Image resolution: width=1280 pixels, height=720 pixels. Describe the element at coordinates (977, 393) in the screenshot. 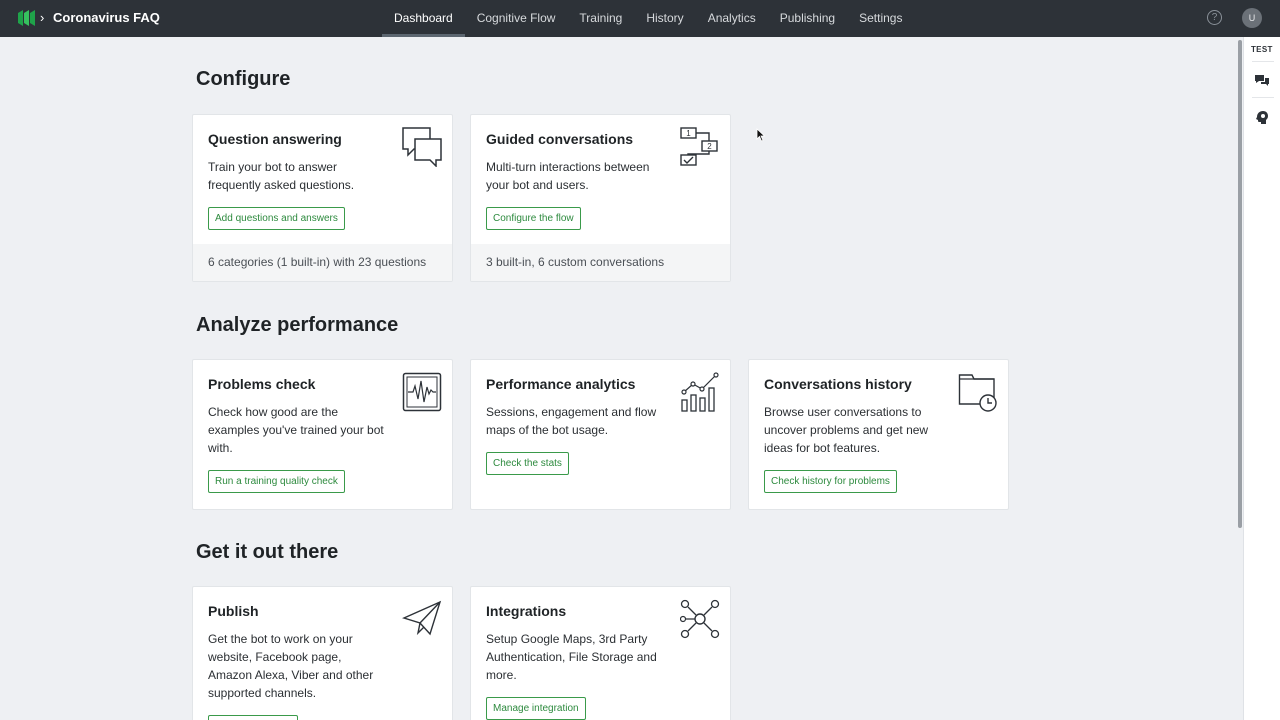

I see `folder-clock-icon` at that location.